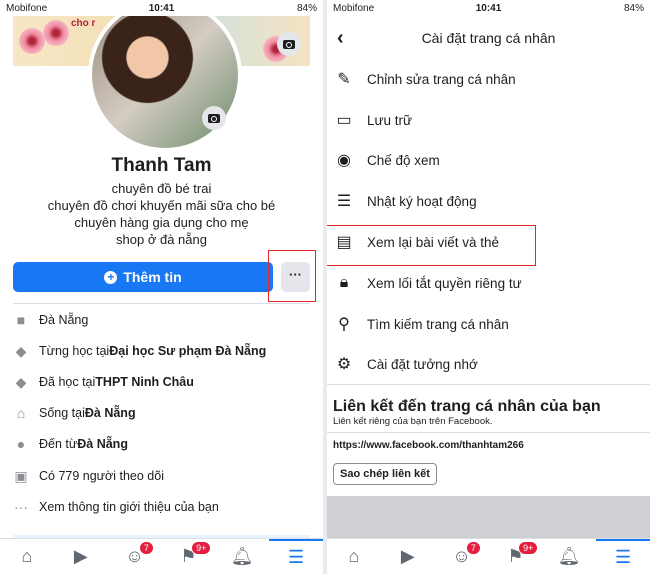 The width and height of the screenshot is (650, 574). I want to click on page-title: Cài đặt trang cá nhân, so click(488, 38).